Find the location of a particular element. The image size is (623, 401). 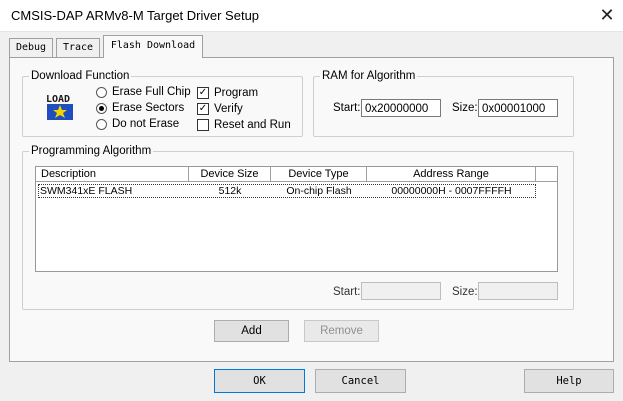

ok-button: OK is located at coordinates (259, 381).